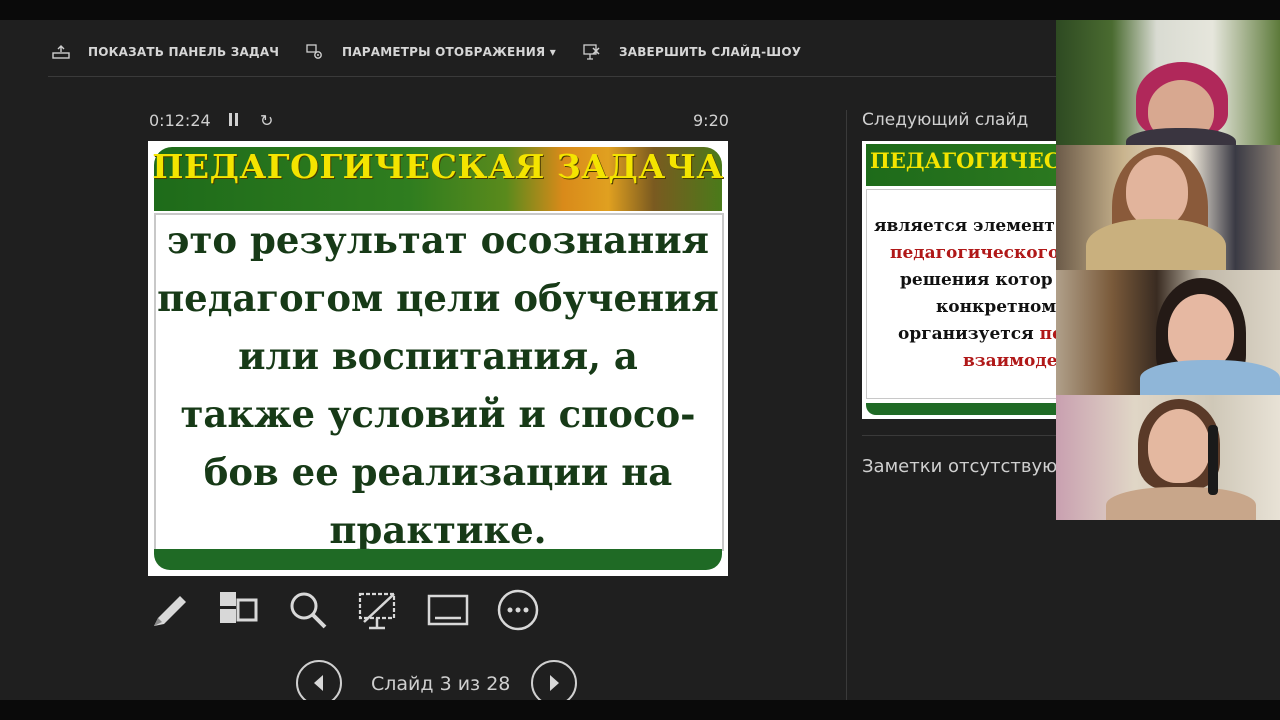 The height and width of the screenshot is (720, 1280). Describe the element at coordinates (441, 684) in the screenshot. I see `slide-counter: Слайд 3 из 28` at that location.